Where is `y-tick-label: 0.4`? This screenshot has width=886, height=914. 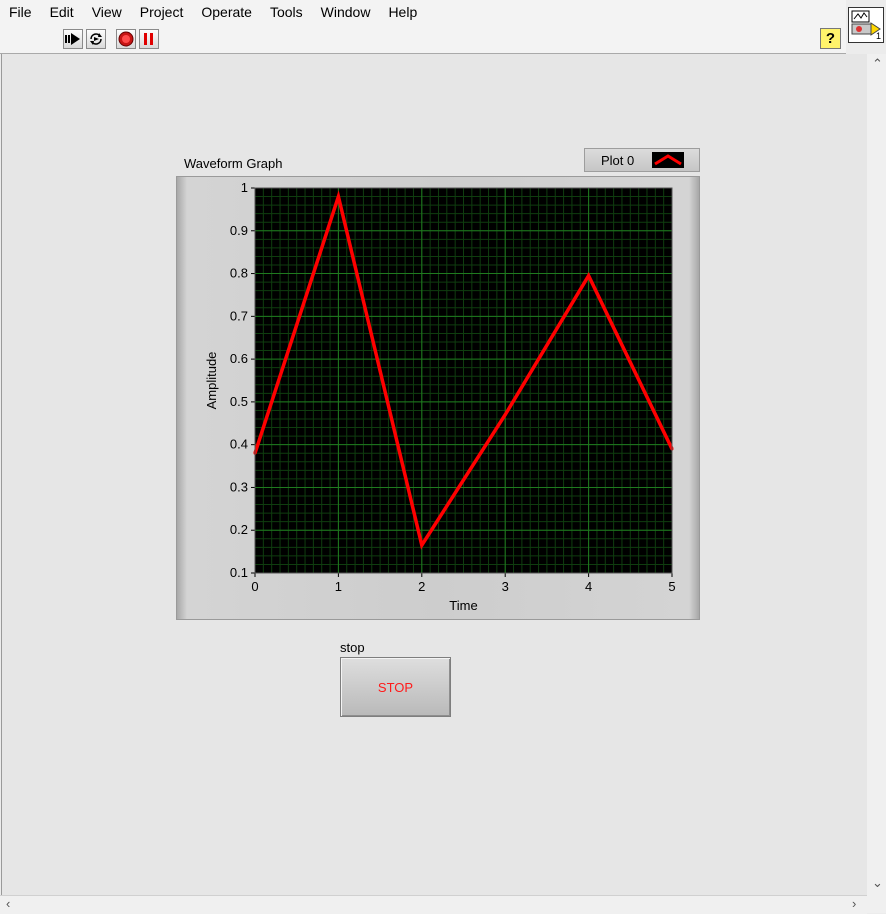 y-tick-label: 0.4 is located at coordinates (239, 444).